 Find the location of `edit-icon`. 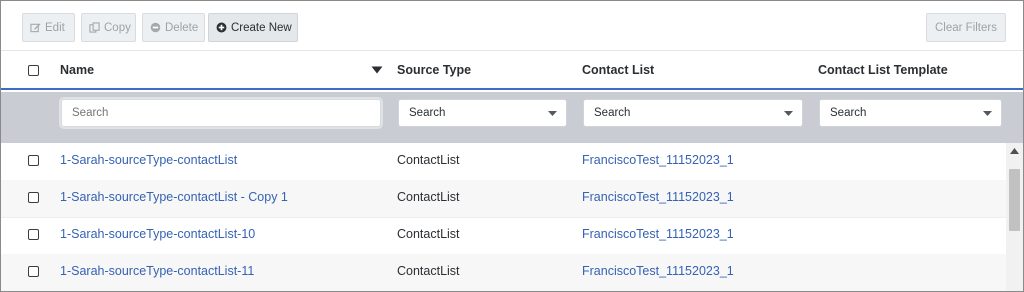

edit-icon is located at coordinates (35, 28).